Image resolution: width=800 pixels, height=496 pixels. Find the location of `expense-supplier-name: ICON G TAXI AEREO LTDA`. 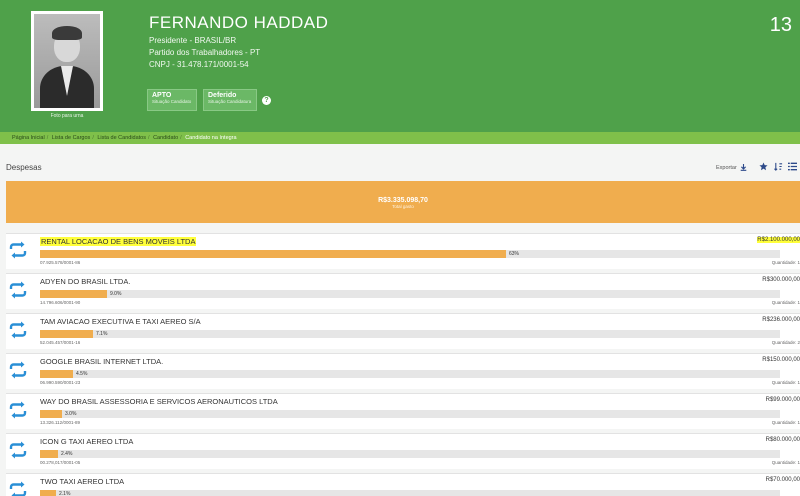

expense-supplier-name: ICON G TAXI AEREO LTDA is located at coordinates (86, 441).